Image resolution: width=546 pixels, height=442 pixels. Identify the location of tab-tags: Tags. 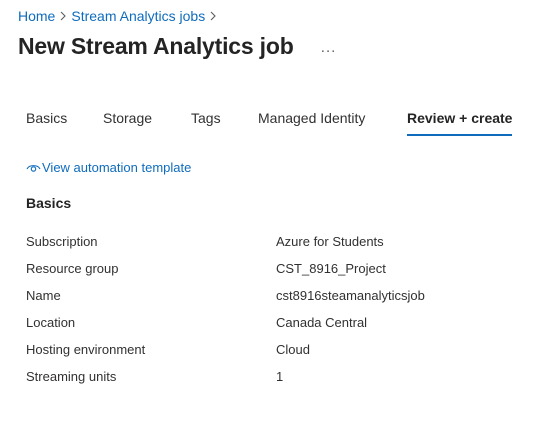
(224, 123).